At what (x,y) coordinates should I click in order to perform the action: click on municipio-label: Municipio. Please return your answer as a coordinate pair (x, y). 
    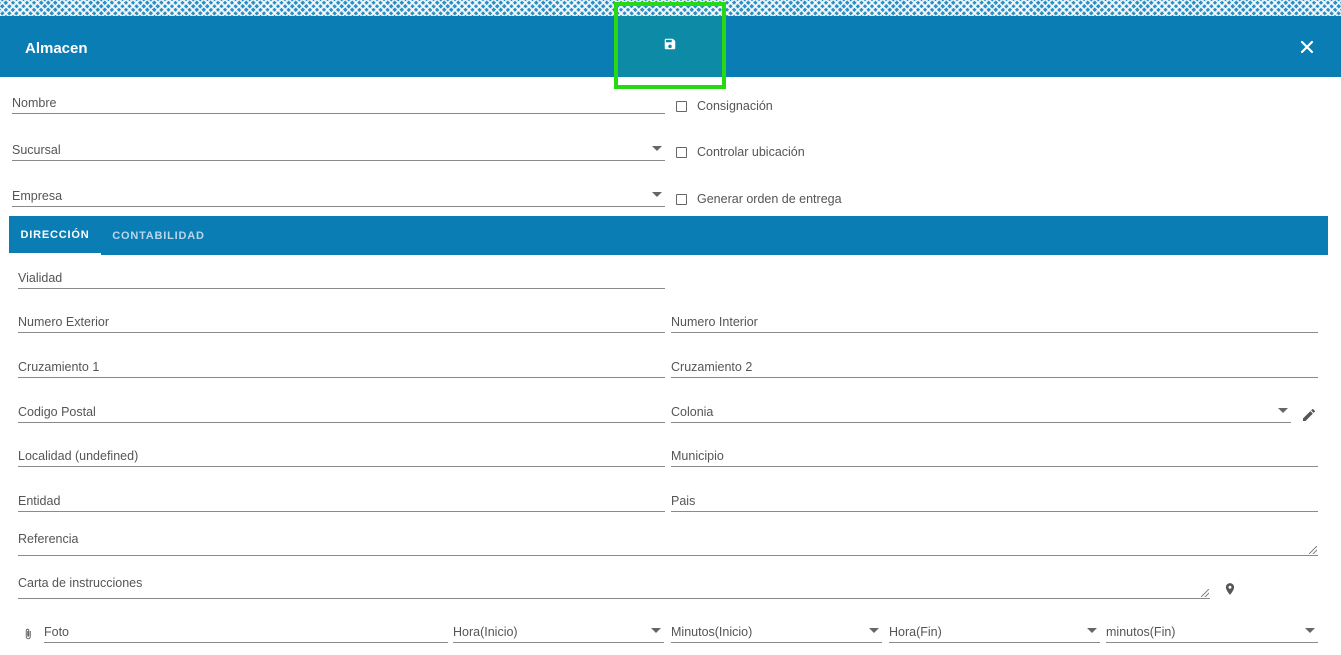
    Looking at the image, I should click on (697, 456).